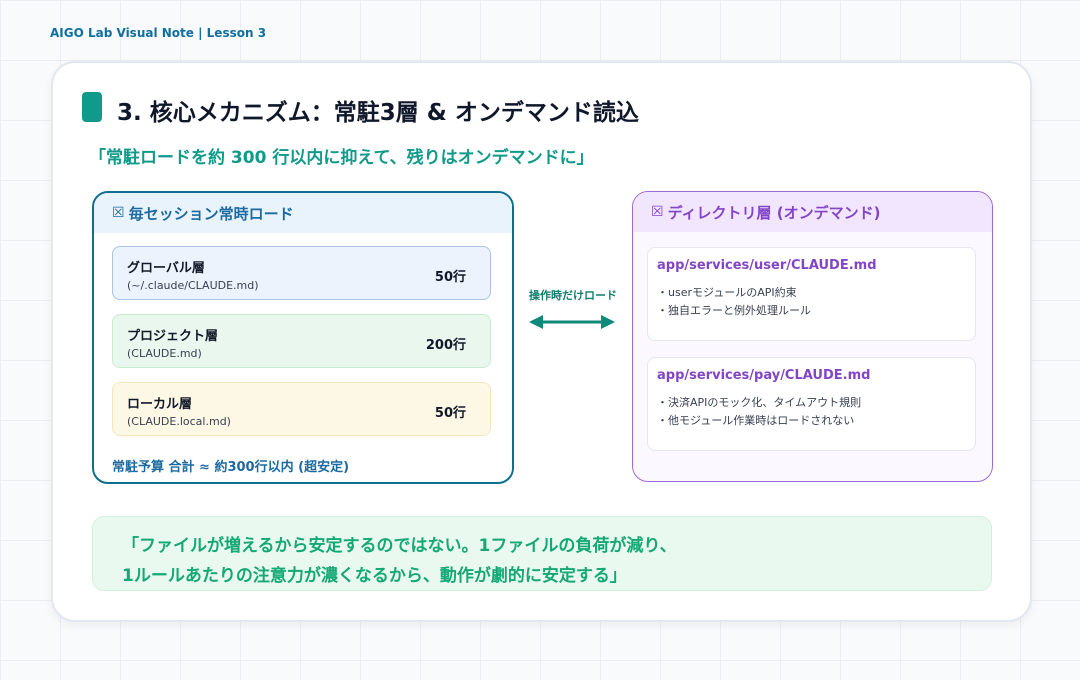  What do you see at coordinates (211, 213) in the screenshot?
I see `resident-load-title: 毎セッション常時ロード` at bounding box center [211, 213].